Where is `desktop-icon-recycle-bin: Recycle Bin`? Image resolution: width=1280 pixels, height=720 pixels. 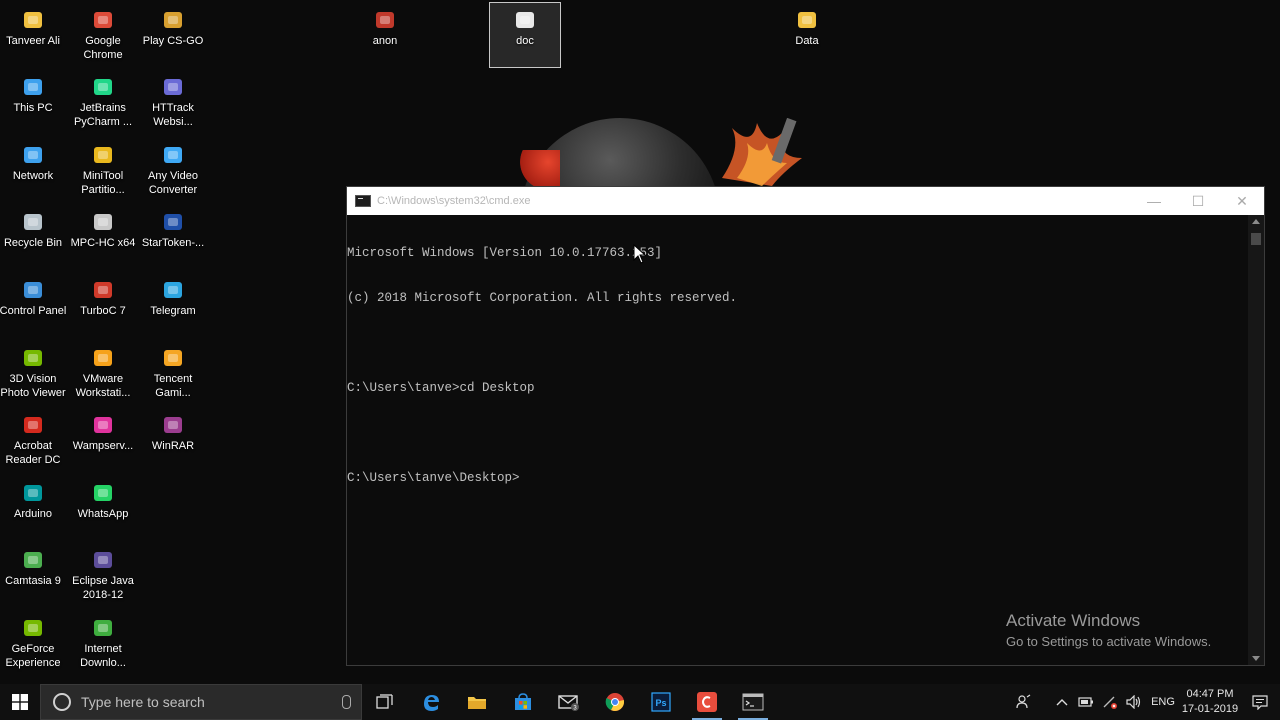 desktop-icon-recycle-bin: Recycle Bin is located at coordinates (34, 237).